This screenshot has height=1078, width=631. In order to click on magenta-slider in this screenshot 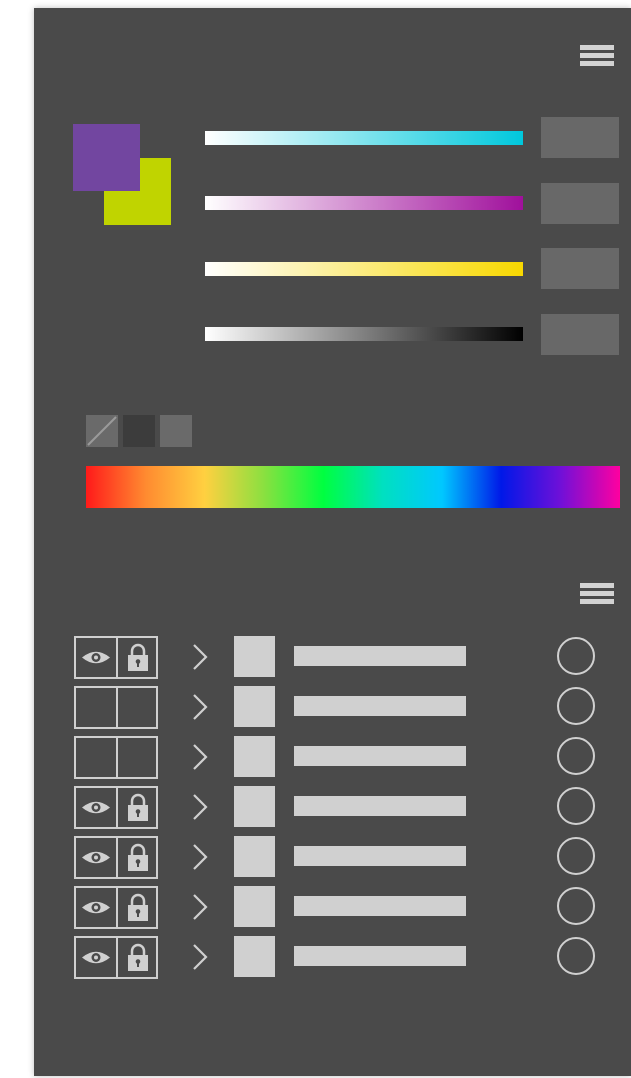, I will do `click(364, 203)`.